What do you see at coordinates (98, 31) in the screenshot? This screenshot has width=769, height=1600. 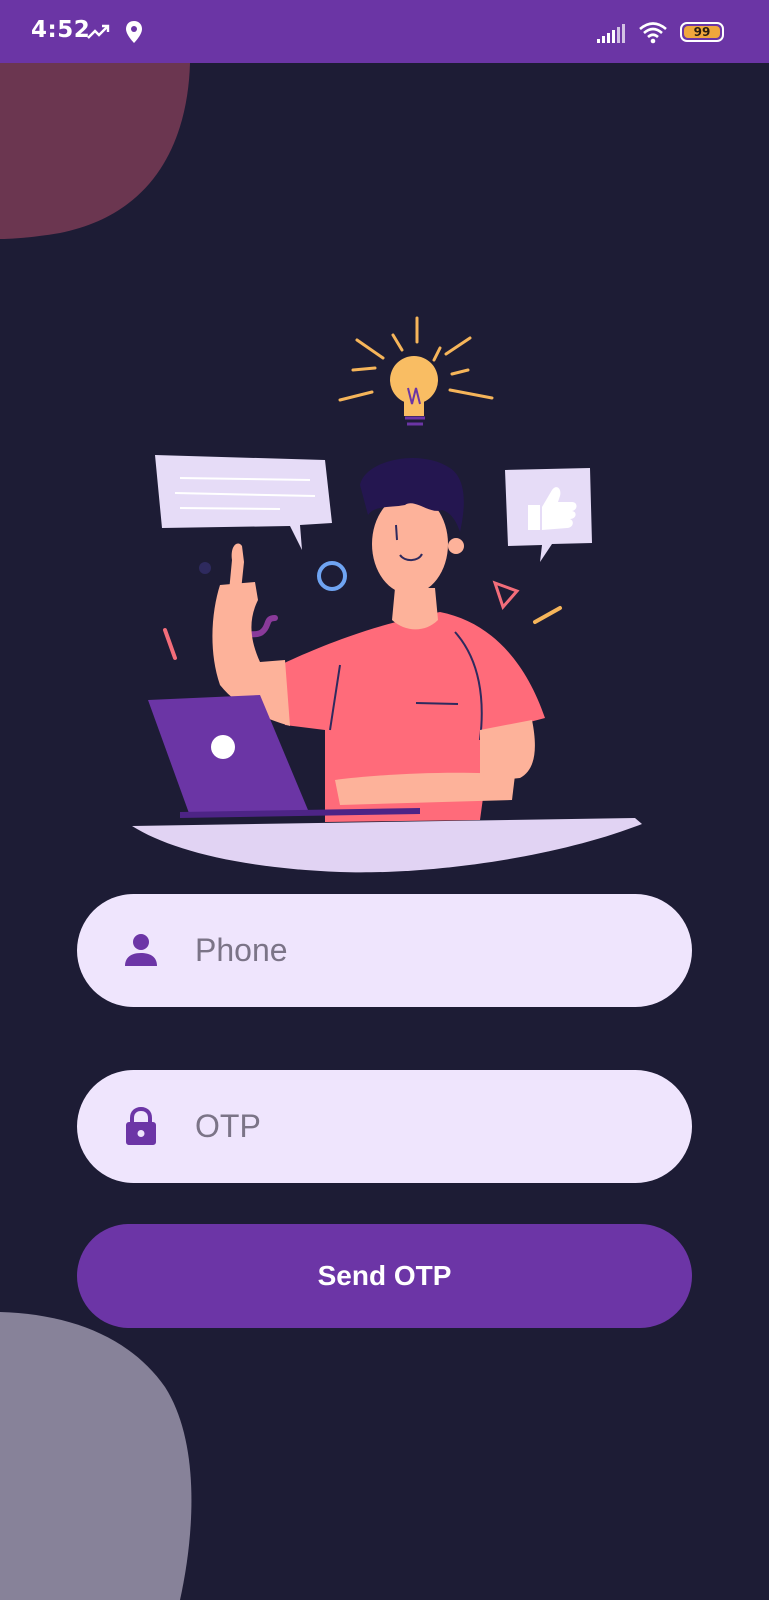 I see `trend-up-icon` at bounding box center [98, 31].